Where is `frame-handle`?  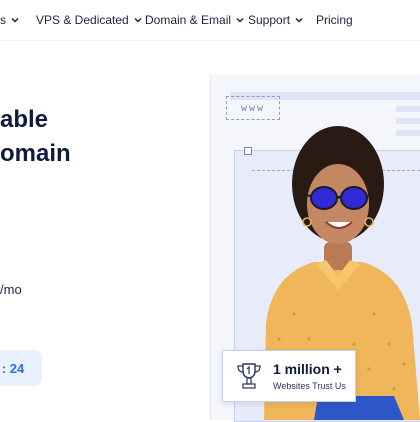 frame-handle is located at coordinates (248, 151).